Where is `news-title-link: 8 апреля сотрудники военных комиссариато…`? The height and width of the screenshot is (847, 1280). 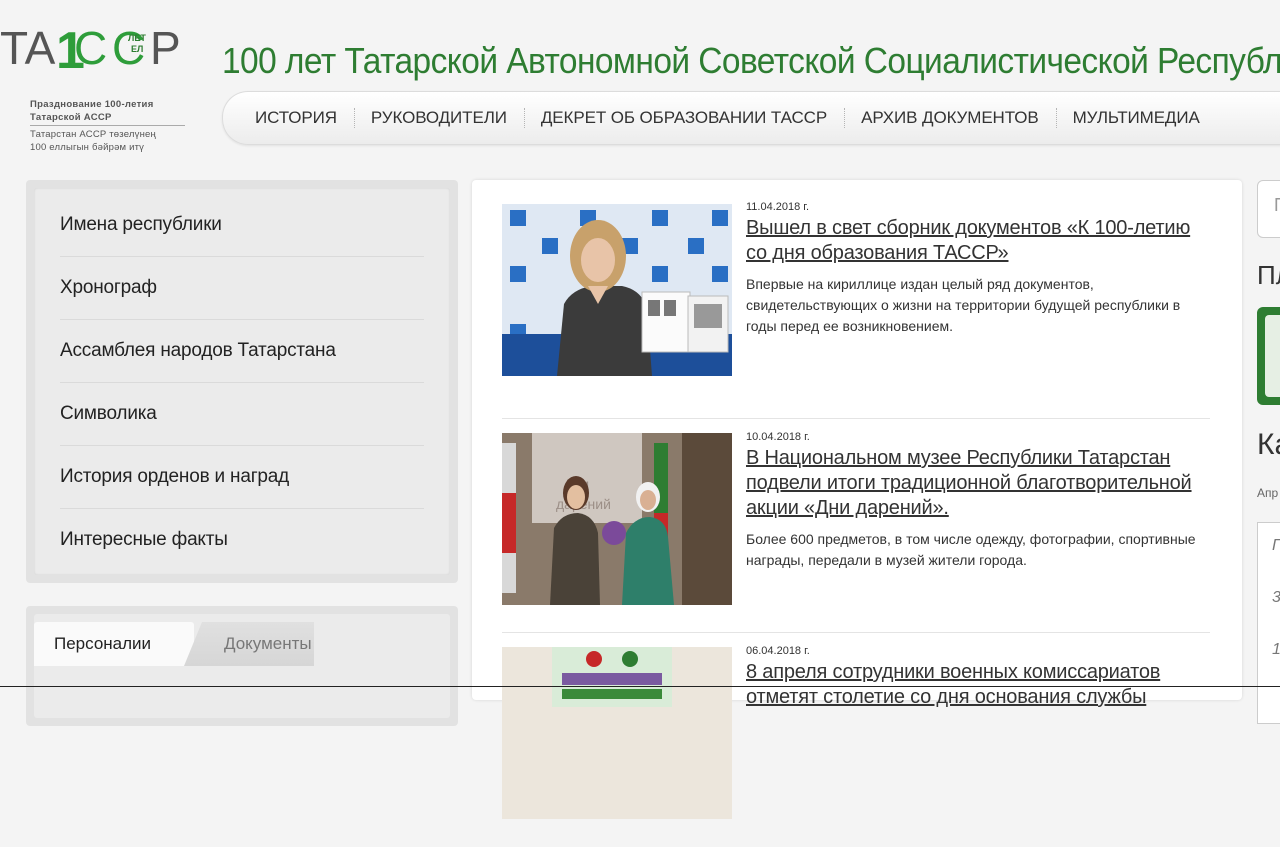 news-title-link: 8 апреля сотрудники военных комиссариато… is located at coordinates (978, 685).